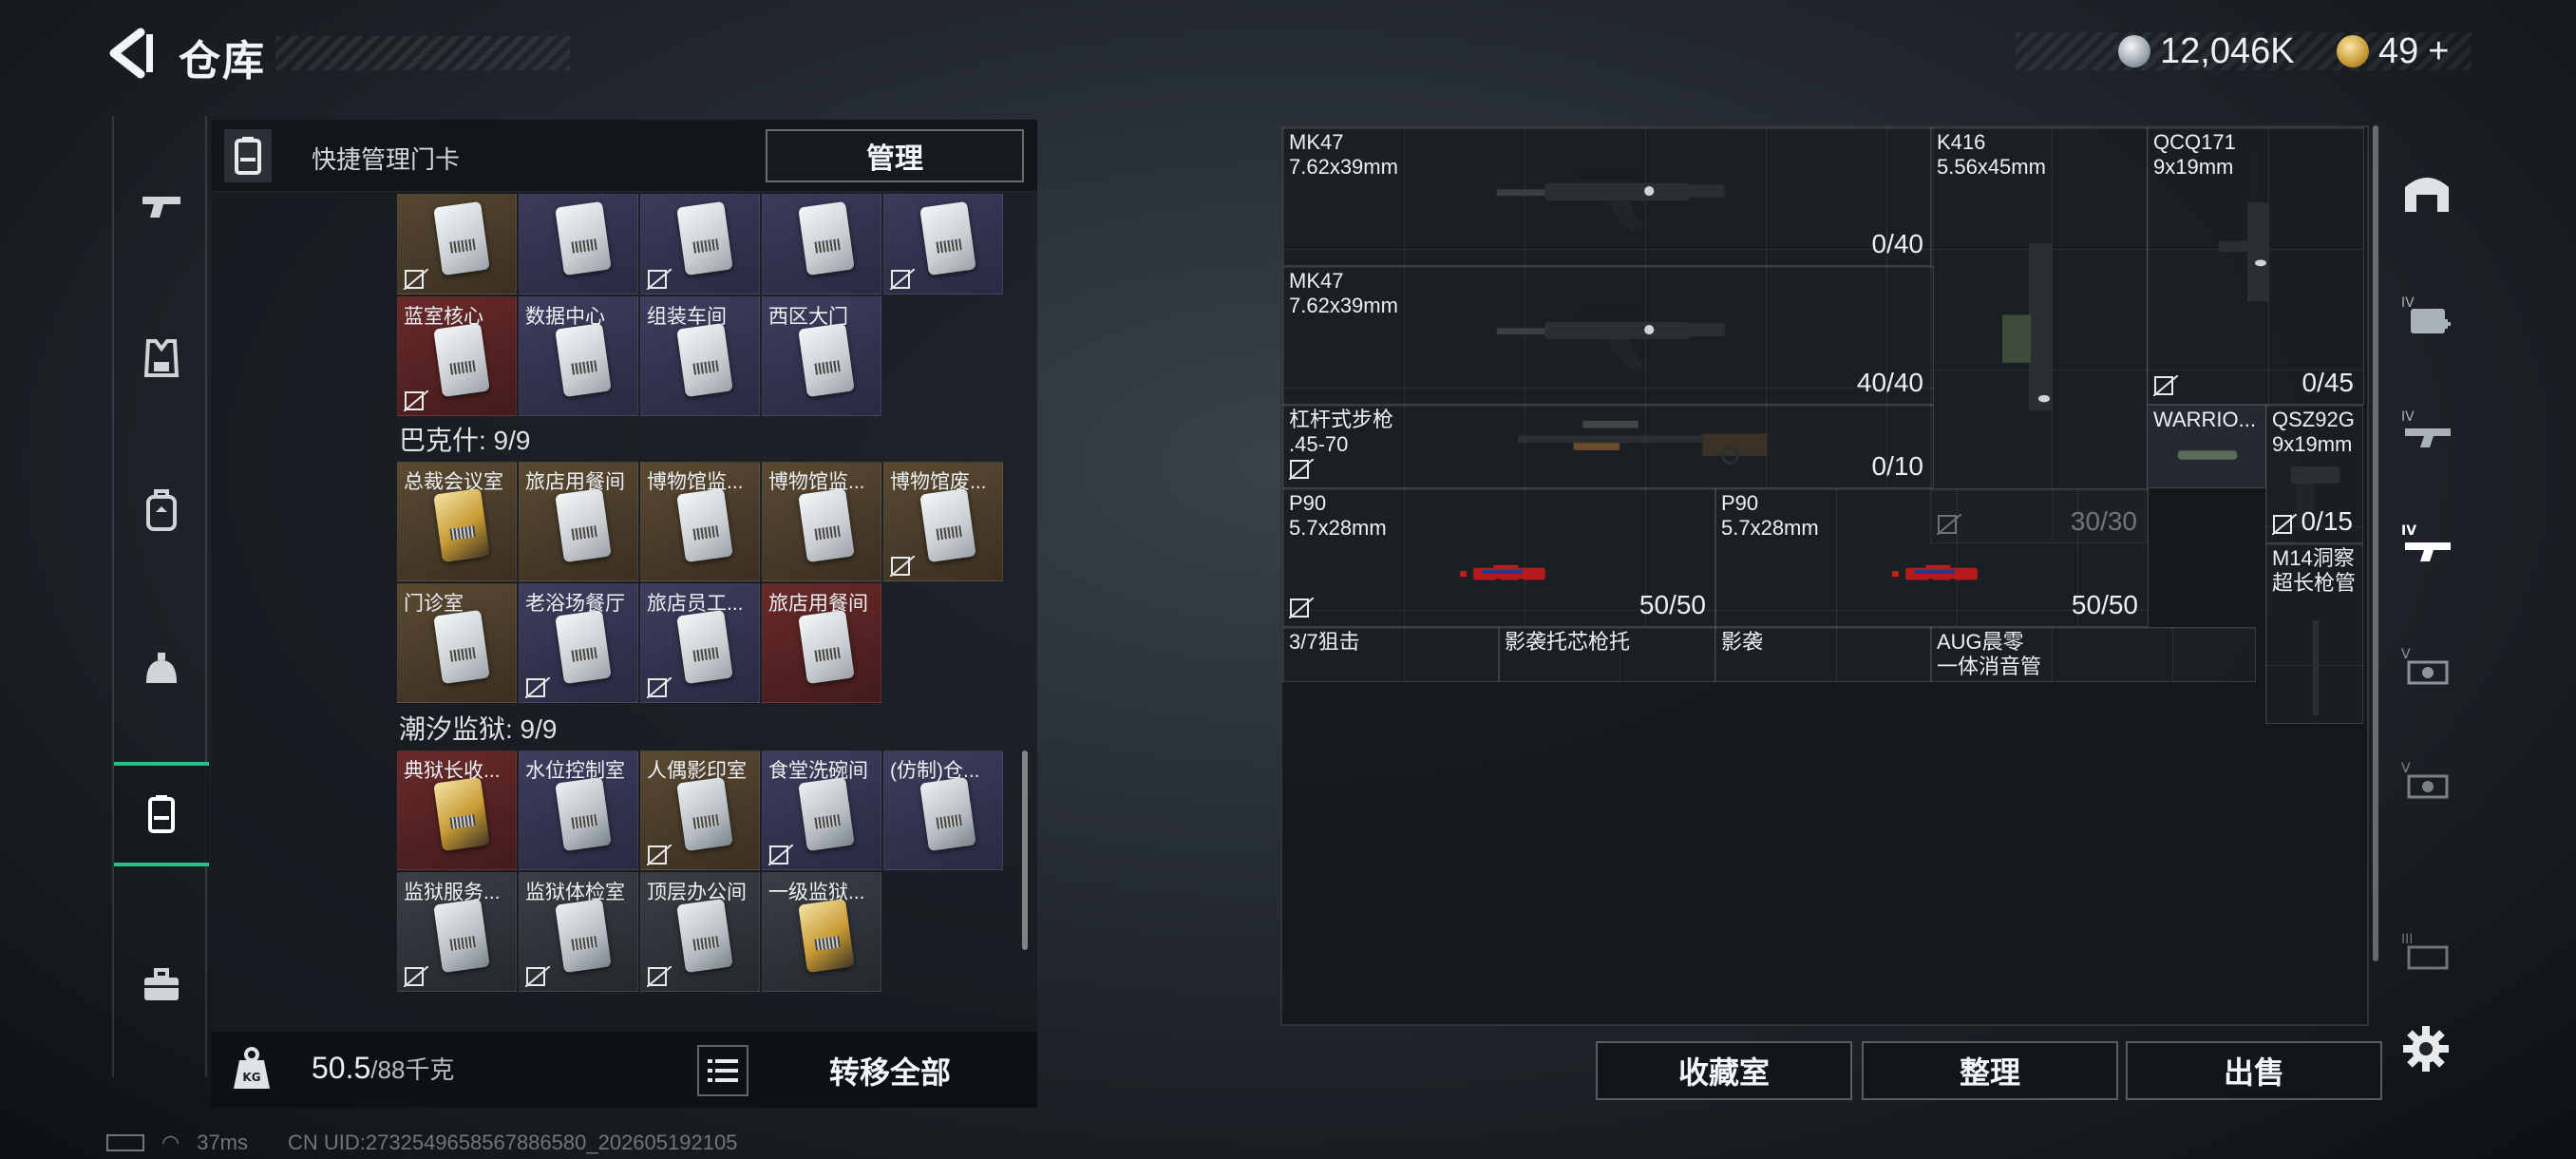  I want to click on back-button, so click(131, 53).